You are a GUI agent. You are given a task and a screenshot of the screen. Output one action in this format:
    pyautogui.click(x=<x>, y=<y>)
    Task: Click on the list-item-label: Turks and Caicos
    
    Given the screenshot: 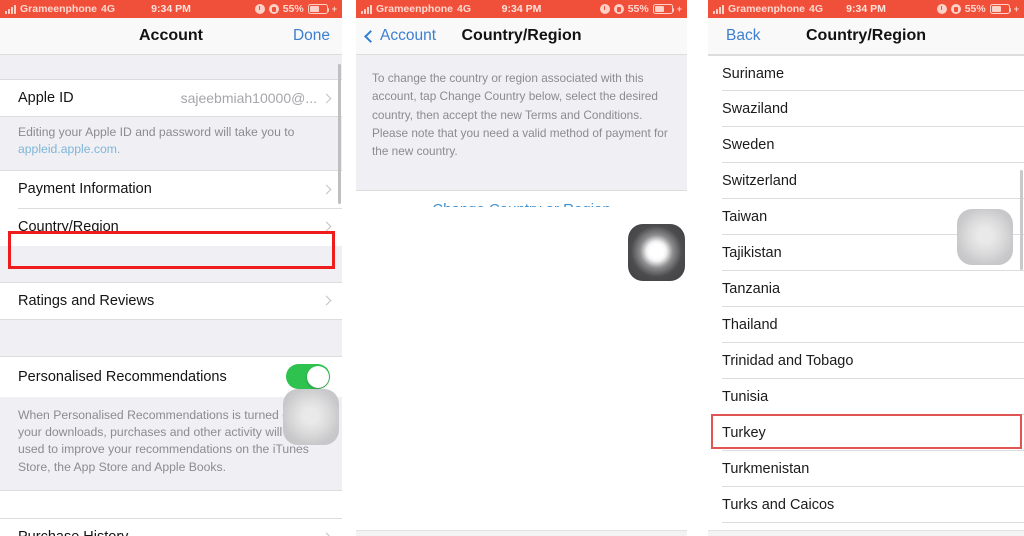 What is the action you would take?
    pyautogui.click(x=778, y=505)
    